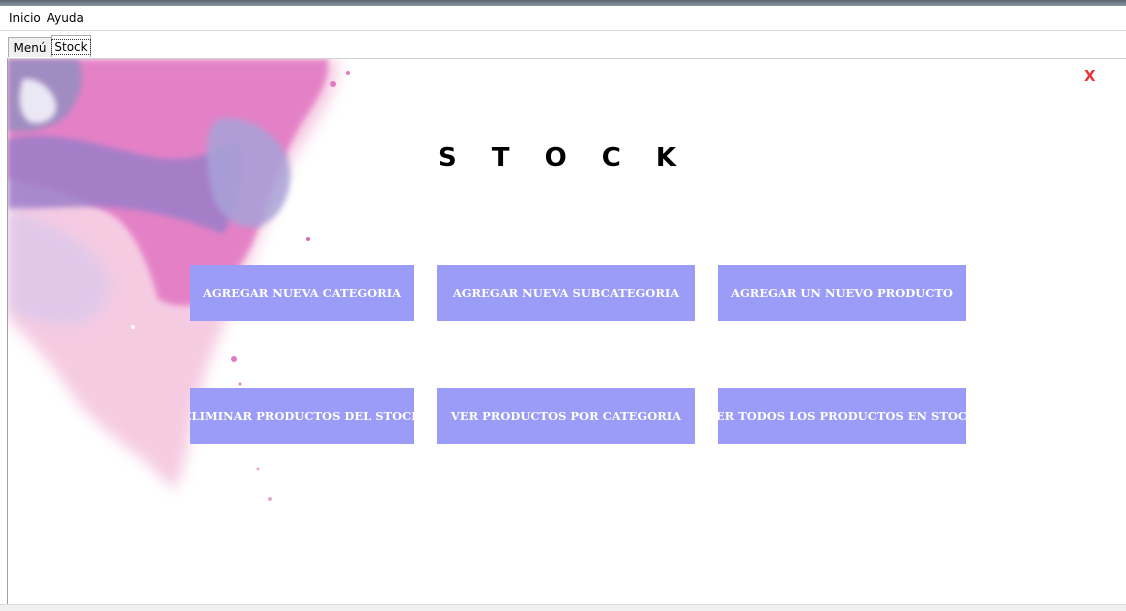 This screenshot has width=1126, height=611. What do you see at coordinates (65, 18) in the screenshot?
I see `menu-item-ayuda: Ayuda` at bounding box center [65, 18].